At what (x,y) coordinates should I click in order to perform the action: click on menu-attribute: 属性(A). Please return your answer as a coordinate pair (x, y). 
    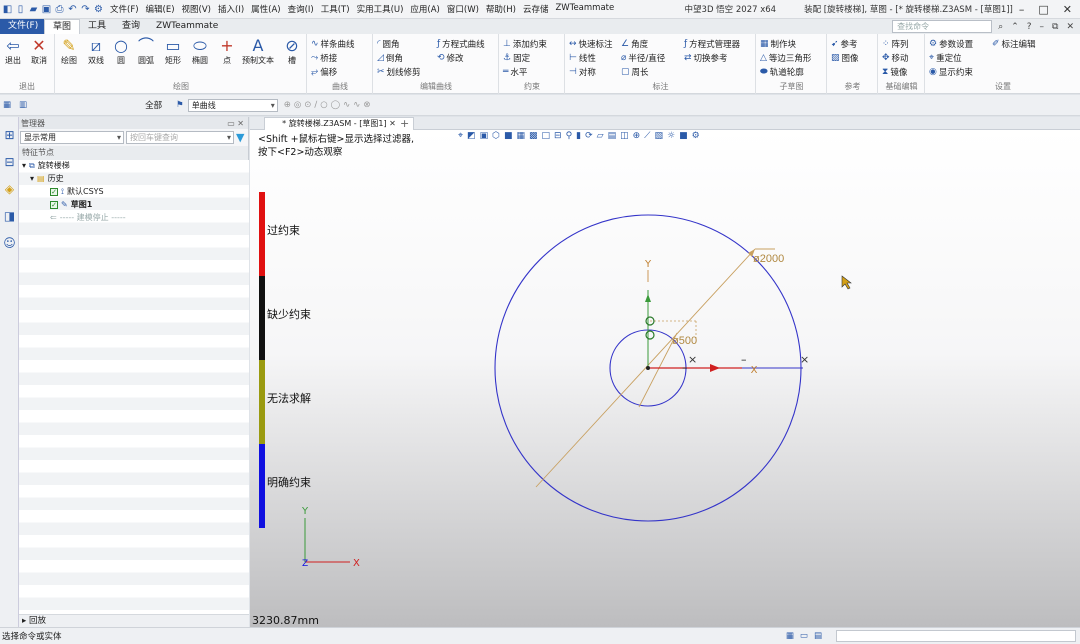
    Looking at the image, I should click on (265, 9).